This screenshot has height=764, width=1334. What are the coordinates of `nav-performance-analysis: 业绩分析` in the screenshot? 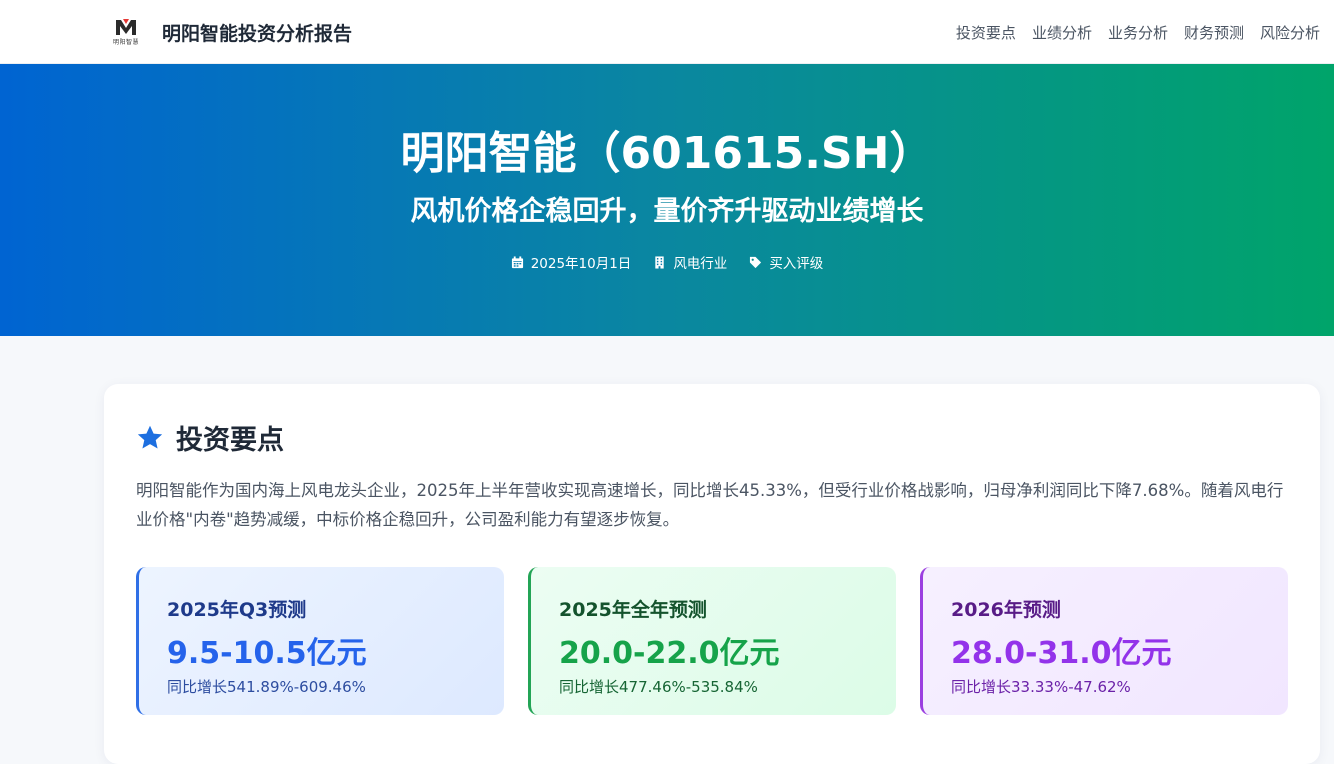 It's located at (1062, 32).